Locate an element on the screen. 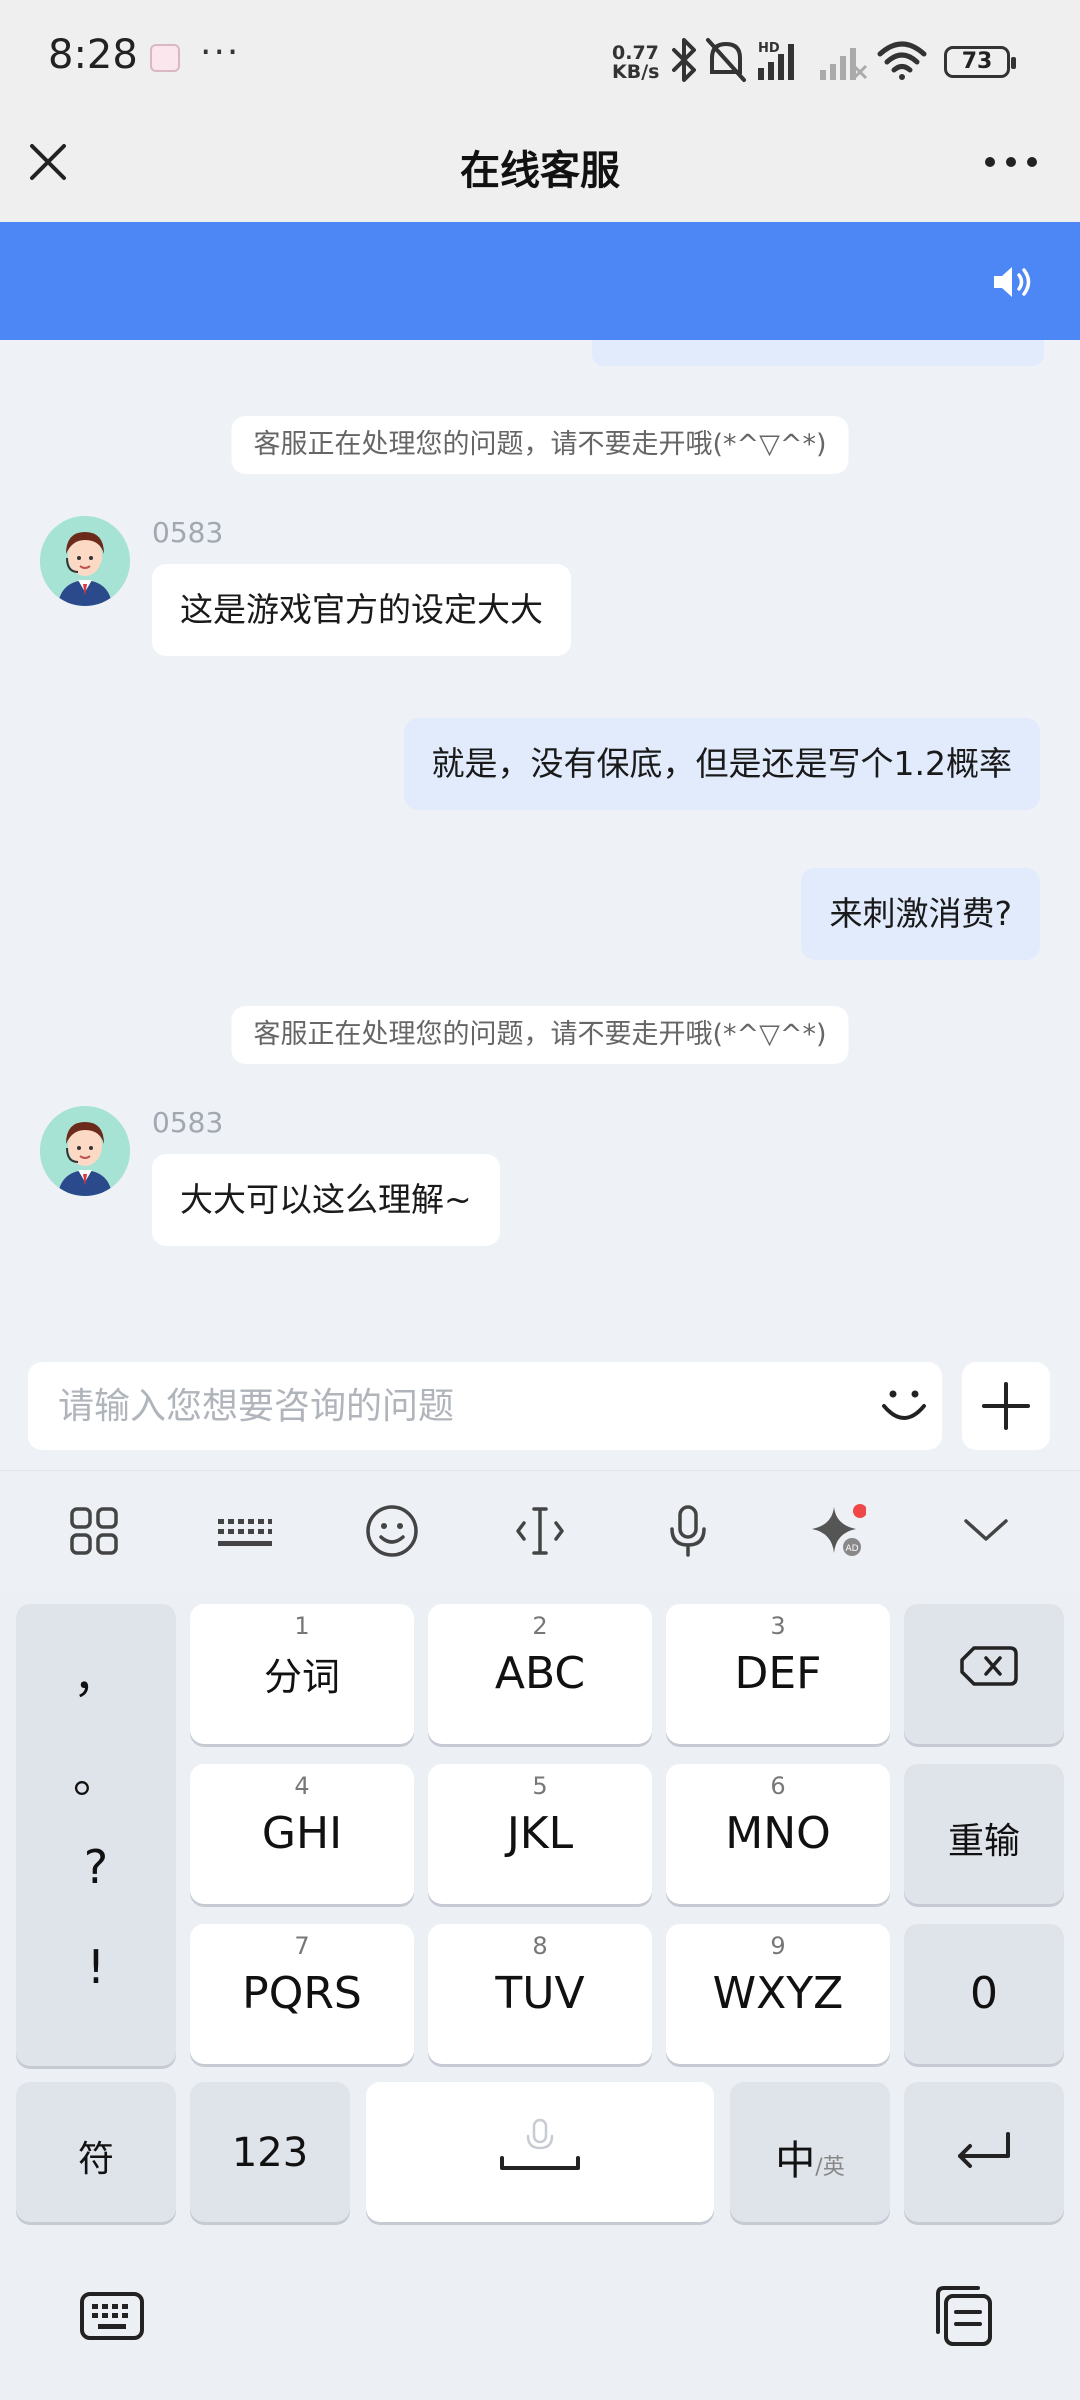 The height and width of the screenshot is (2400, 1080). microphone-icon is located at coordinates (688, 1531).